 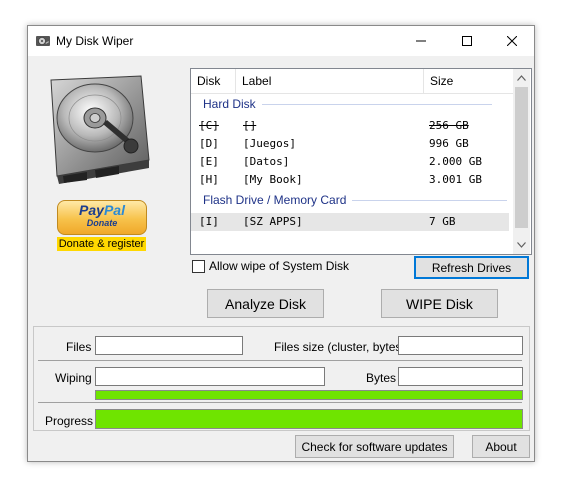 What do you see at coordinates (460, 345) in the screenshot?
I see `files-size-field` at bounding box center [460, 345].